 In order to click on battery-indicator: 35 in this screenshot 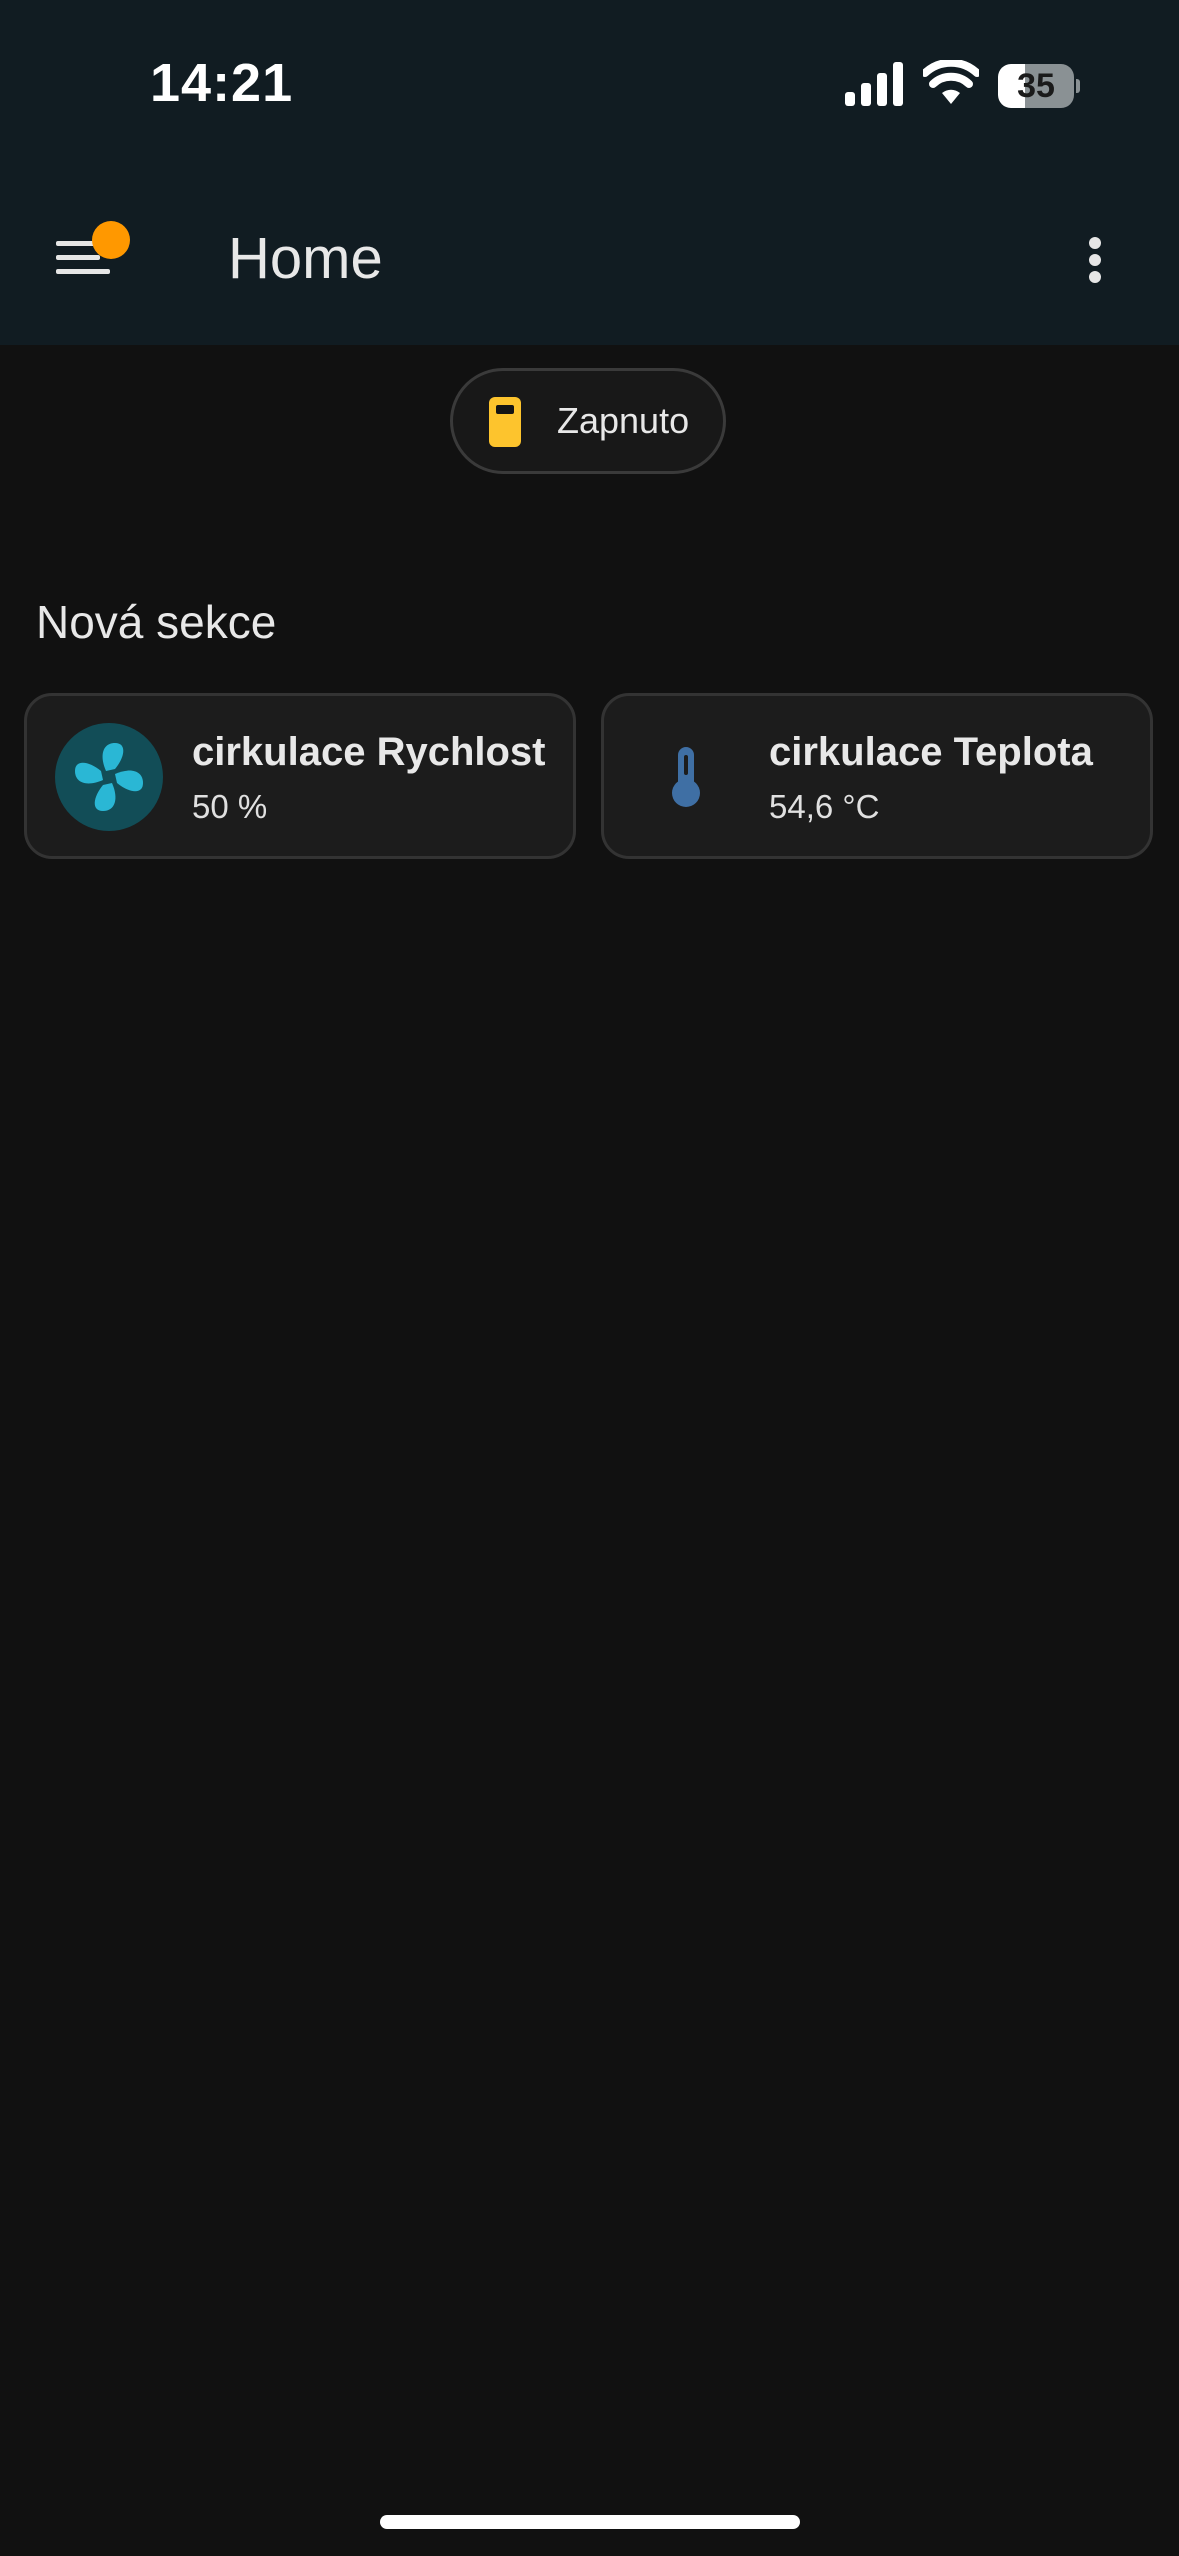, I will do `click(1039, 86)`.